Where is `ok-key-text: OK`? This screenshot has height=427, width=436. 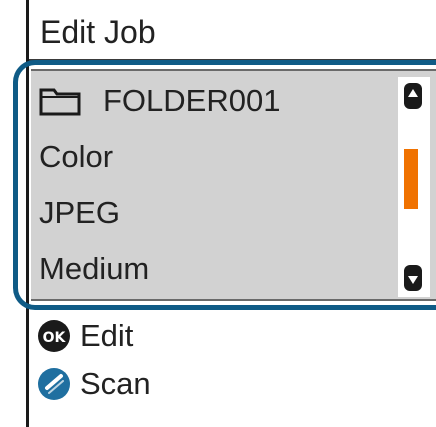 ok-key-text: OK is located at coordinates (55, 338).